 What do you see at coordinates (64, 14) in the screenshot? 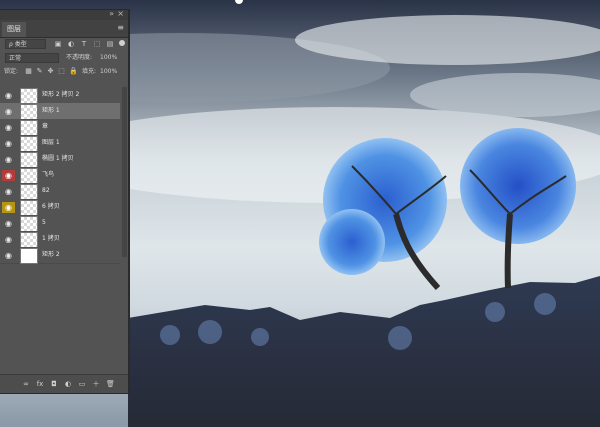
I see `panel-topbar: » ×` at bounding box center [64, 14].